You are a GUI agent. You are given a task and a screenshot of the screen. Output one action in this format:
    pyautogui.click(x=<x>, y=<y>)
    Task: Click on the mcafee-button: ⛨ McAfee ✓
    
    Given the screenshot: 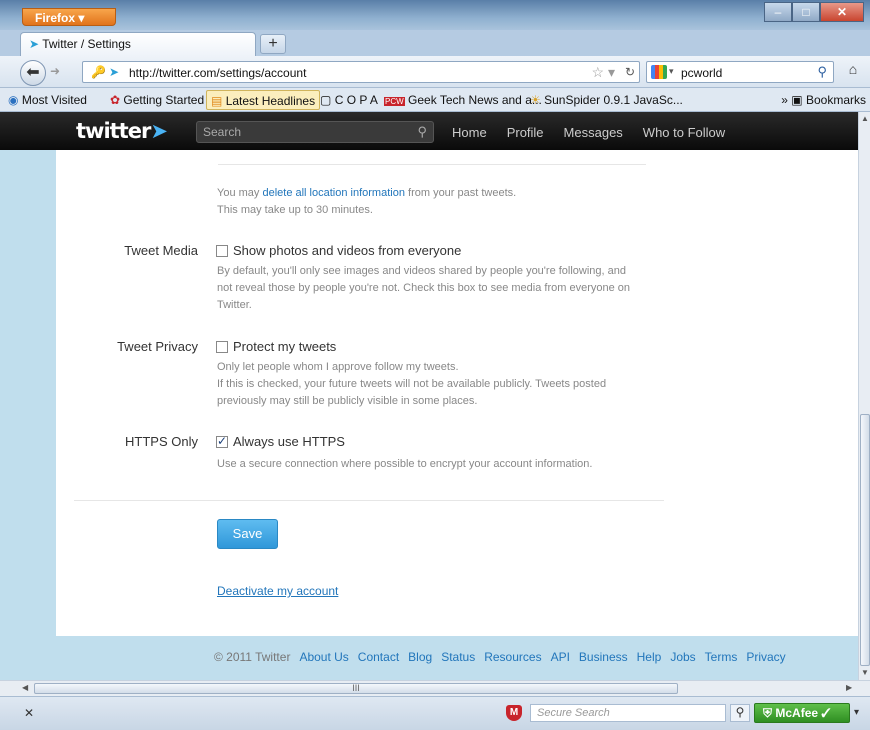 What is the action you would take?
    pyautogui.click(x=802, y=713)
    